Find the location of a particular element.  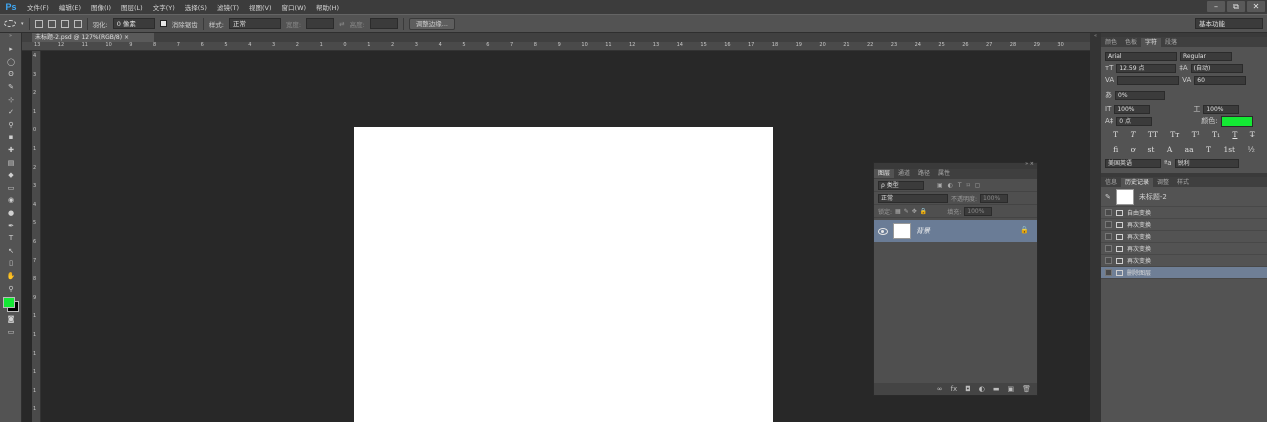

menu-help: 帮助(H) is located at coordinates (327, 7).